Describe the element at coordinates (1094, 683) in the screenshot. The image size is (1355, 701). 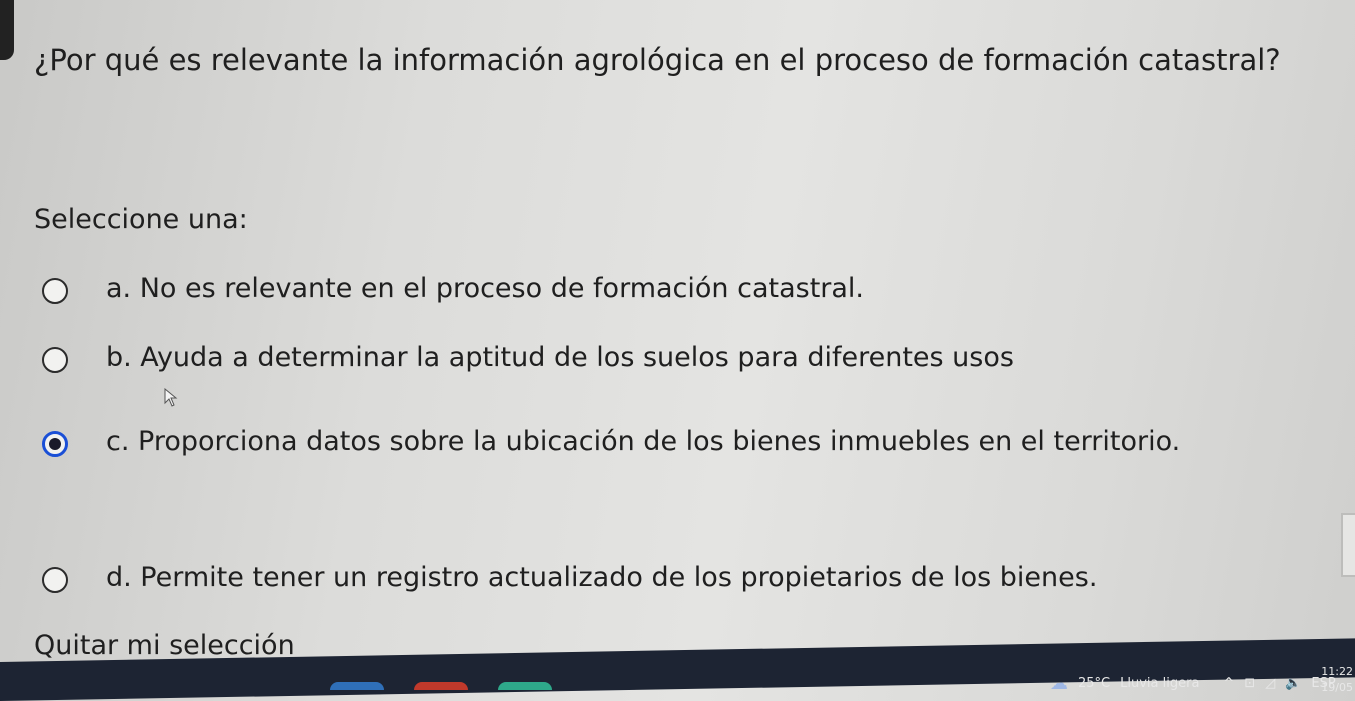
I see `temperature: 25°C` at that location.